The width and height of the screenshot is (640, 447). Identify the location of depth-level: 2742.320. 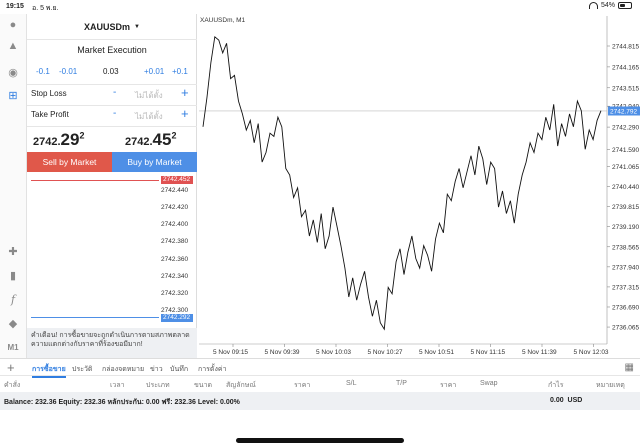
(175, 293).